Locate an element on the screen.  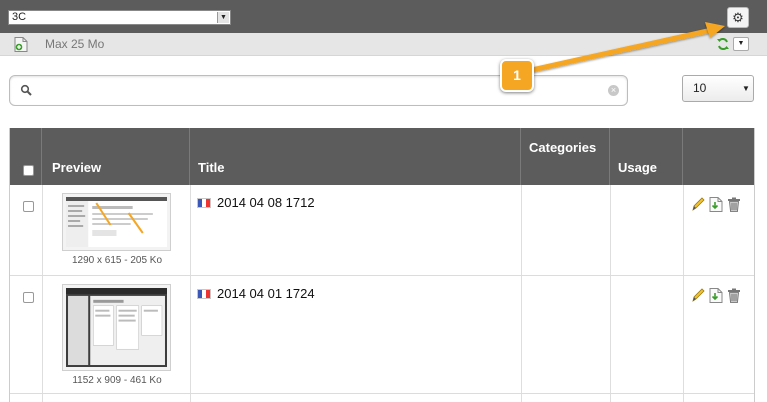
options-dropdown-button: ▼ is located at coordinates (741, 44).